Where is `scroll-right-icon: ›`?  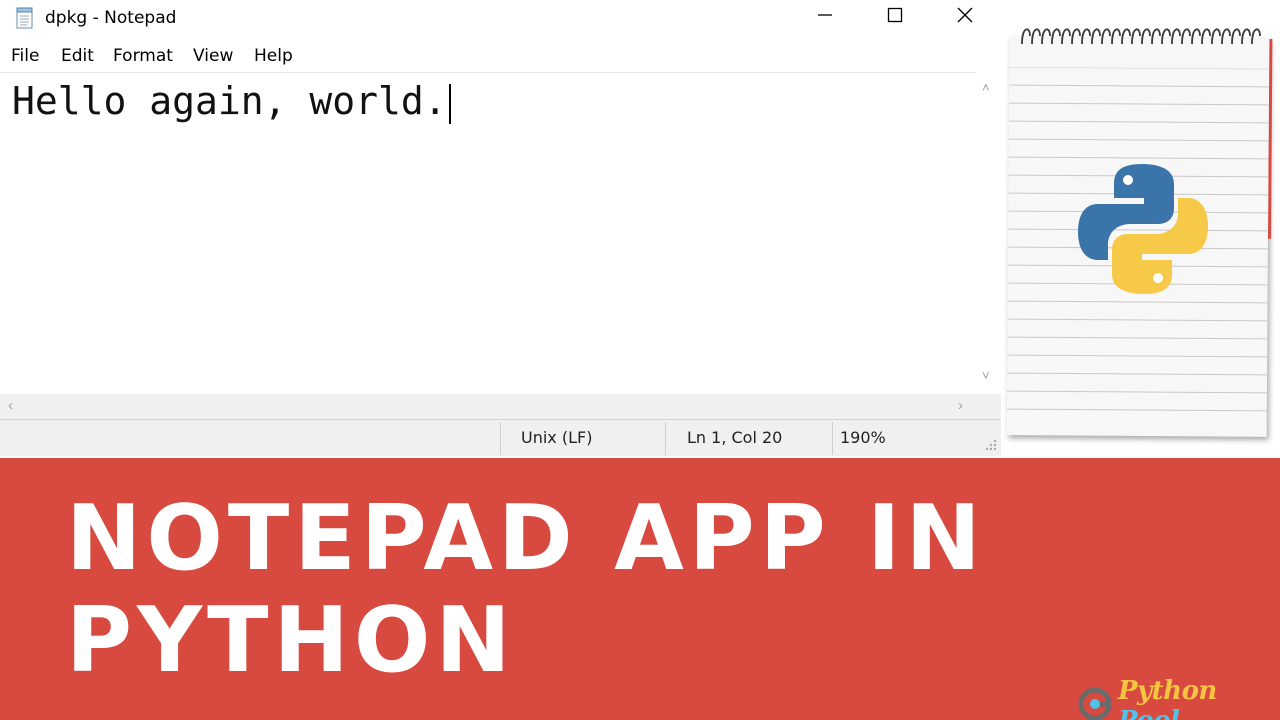
scroll-right-icon: › is located at coordinates (960, 405).